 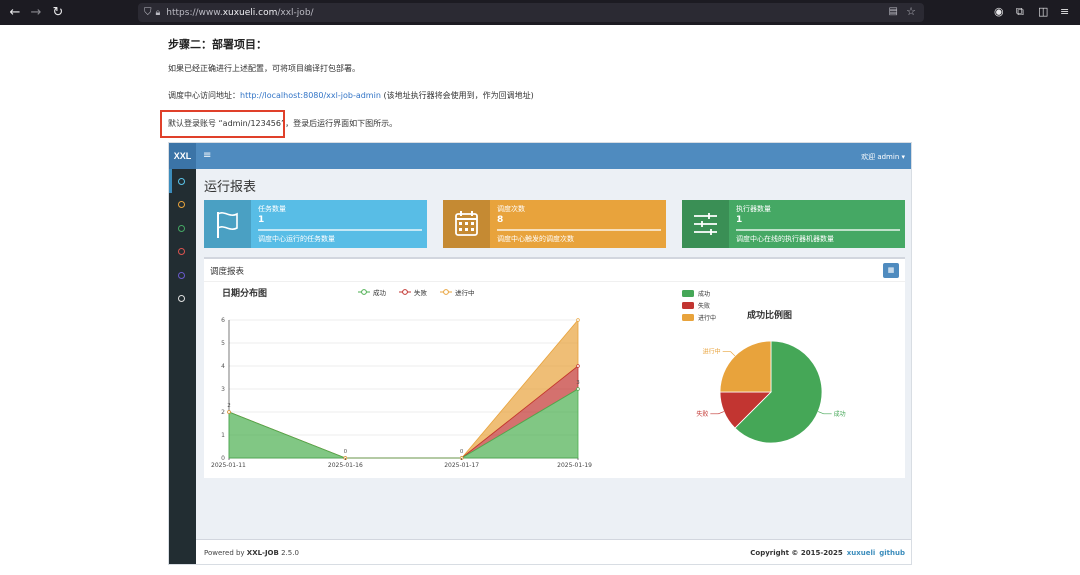 What do you see at coordinates (148, 12) in the screenshot?
I see `shield-icon: ⛉` at bounding box center [148, 12].